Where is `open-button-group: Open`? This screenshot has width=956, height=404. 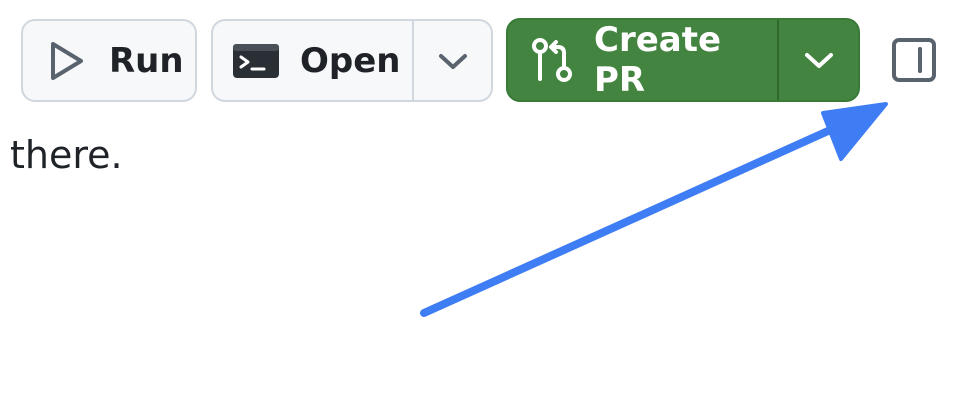 open-button-group: Open is located at coordinates (352, 60).